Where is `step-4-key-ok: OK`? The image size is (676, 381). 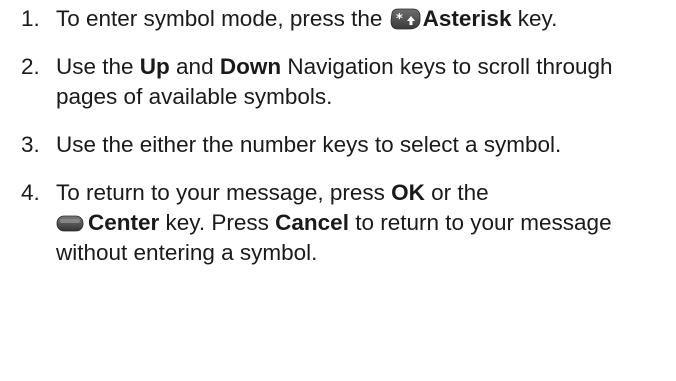
step-4-key-ok: OK is located at coordinates (408, 192).